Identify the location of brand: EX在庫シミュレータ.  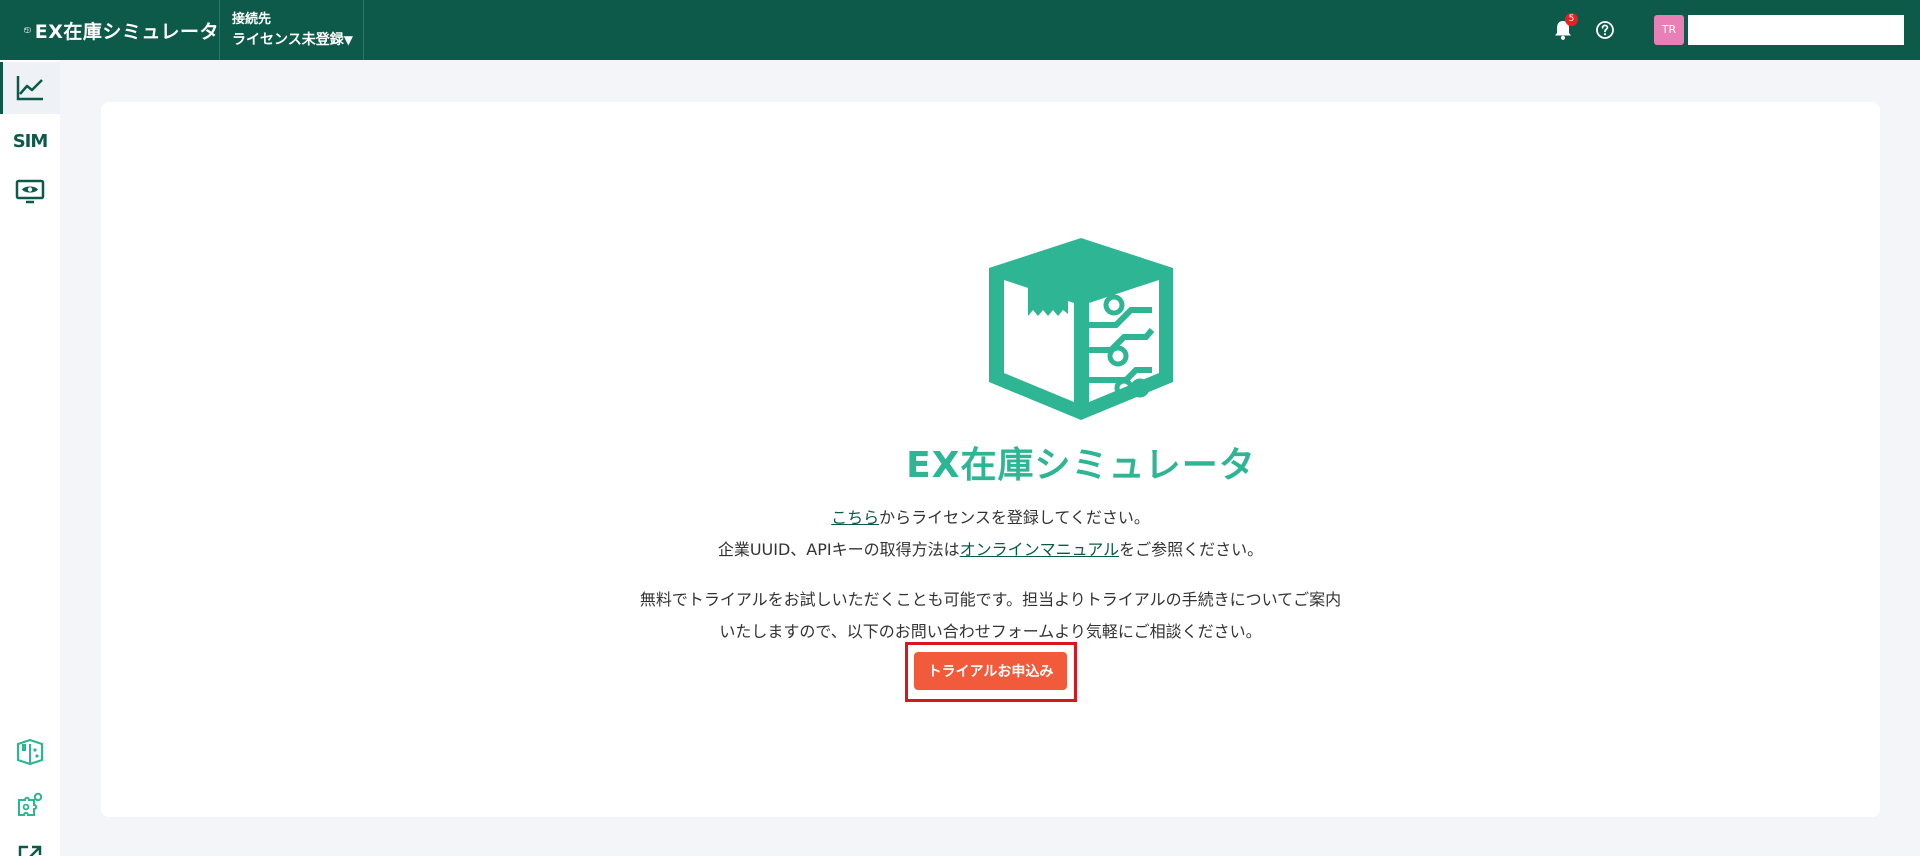
(110, 30).